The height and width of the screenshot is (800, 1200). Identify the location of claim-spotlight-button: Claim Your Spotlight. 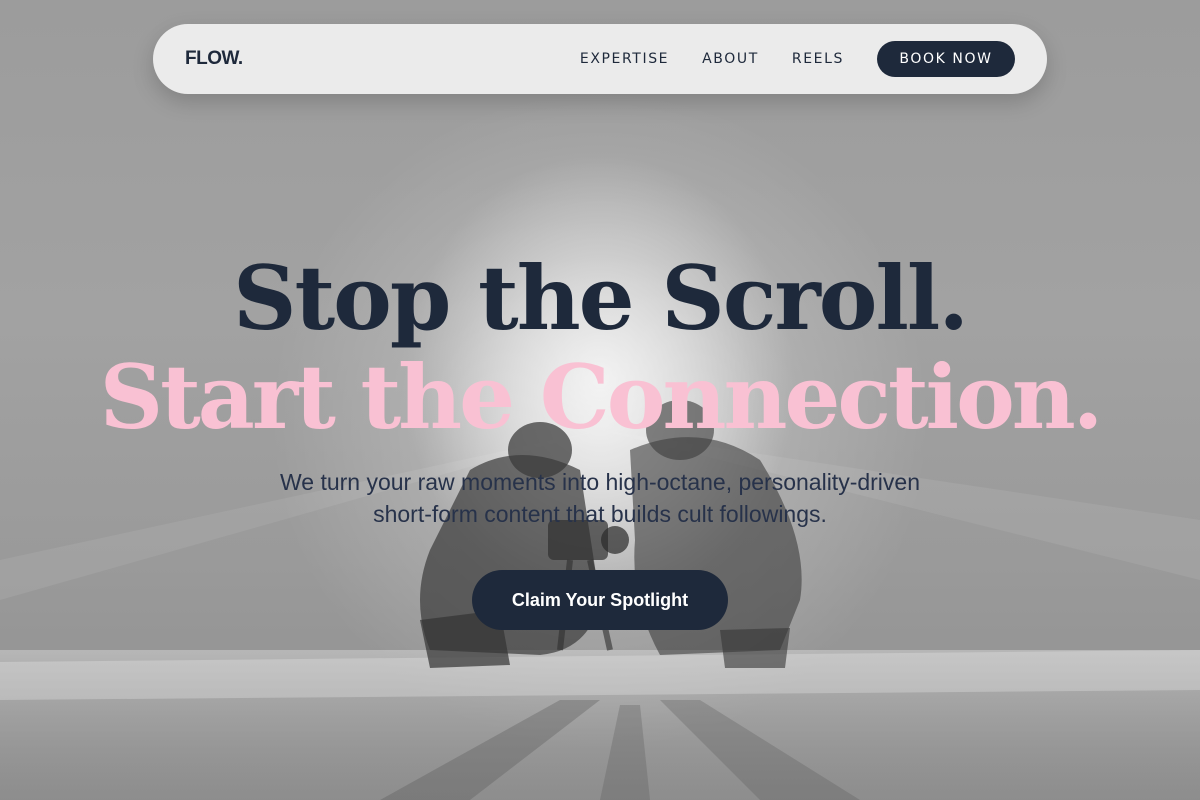
(600, 600).